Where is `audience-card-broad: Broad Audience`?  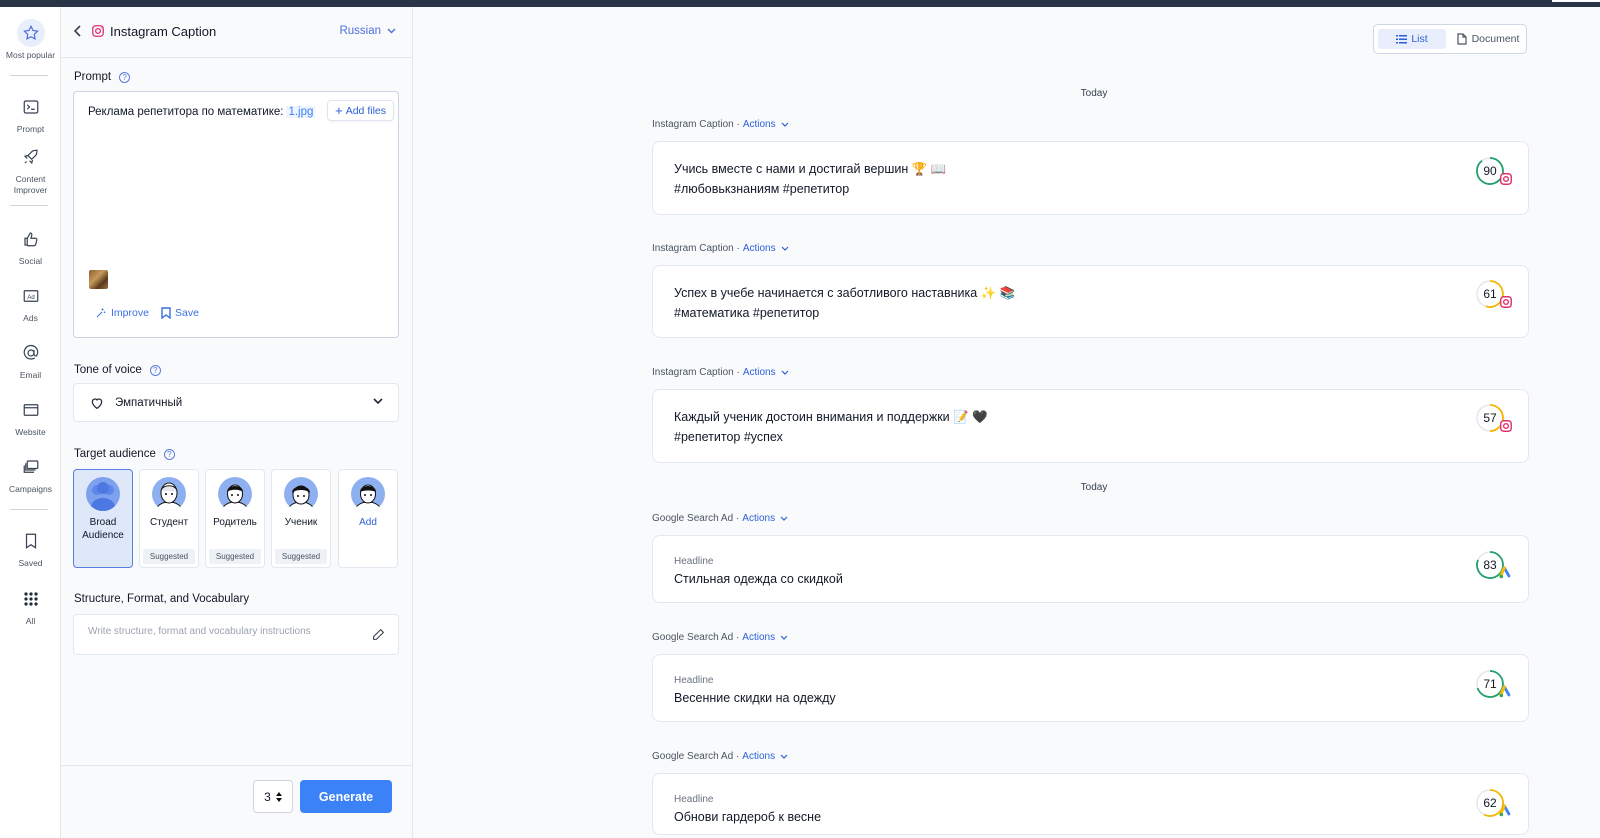
audience-card-broad: Broad Audience is located at coordinates (103, 518).